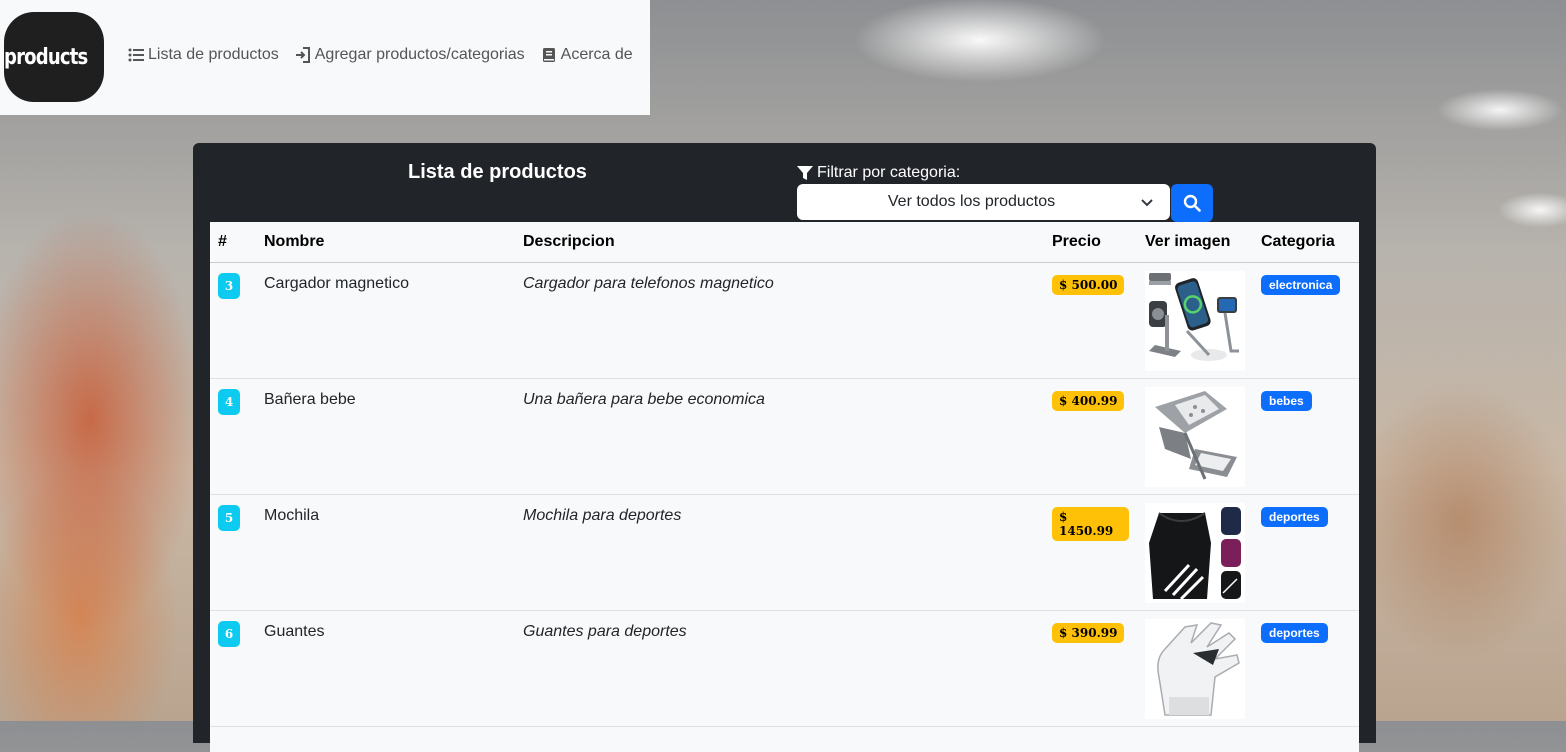 This screenshot has width=1566, height=752. I want to click on search-button, so click(1192, 203).